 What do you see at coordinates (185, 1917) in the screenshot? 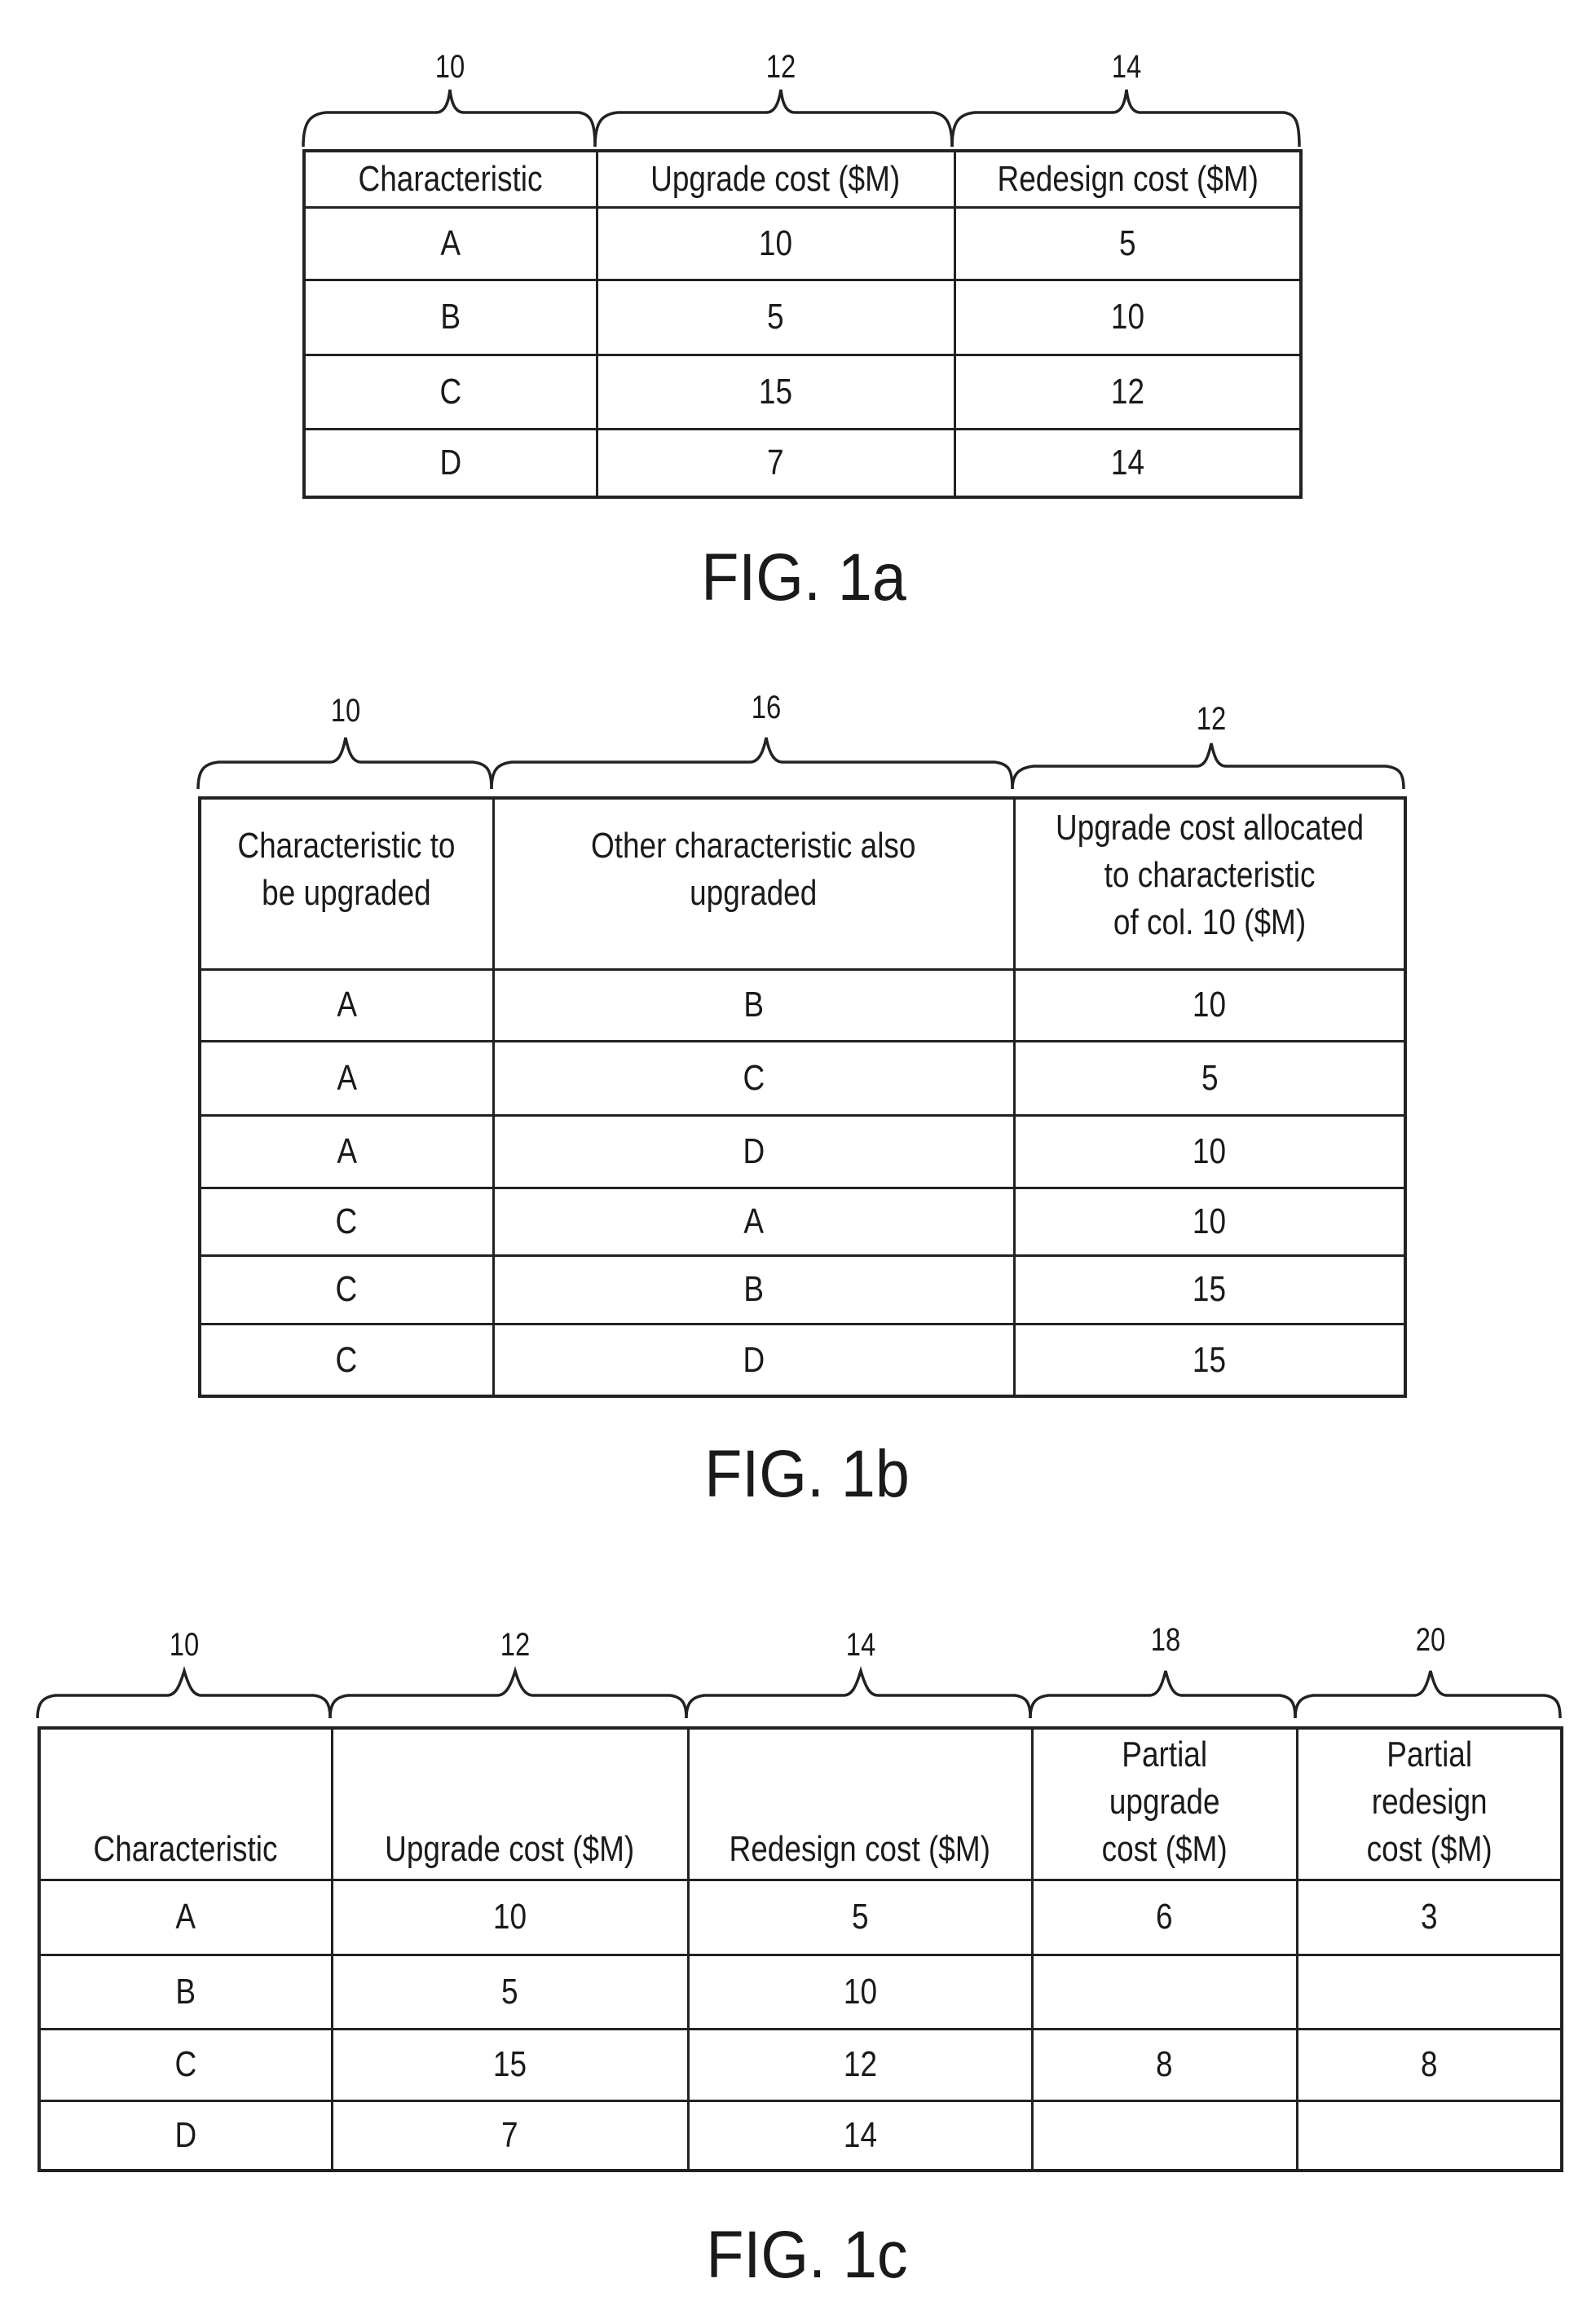
I see `table-cell: A` at bounding box center [185, 1917].